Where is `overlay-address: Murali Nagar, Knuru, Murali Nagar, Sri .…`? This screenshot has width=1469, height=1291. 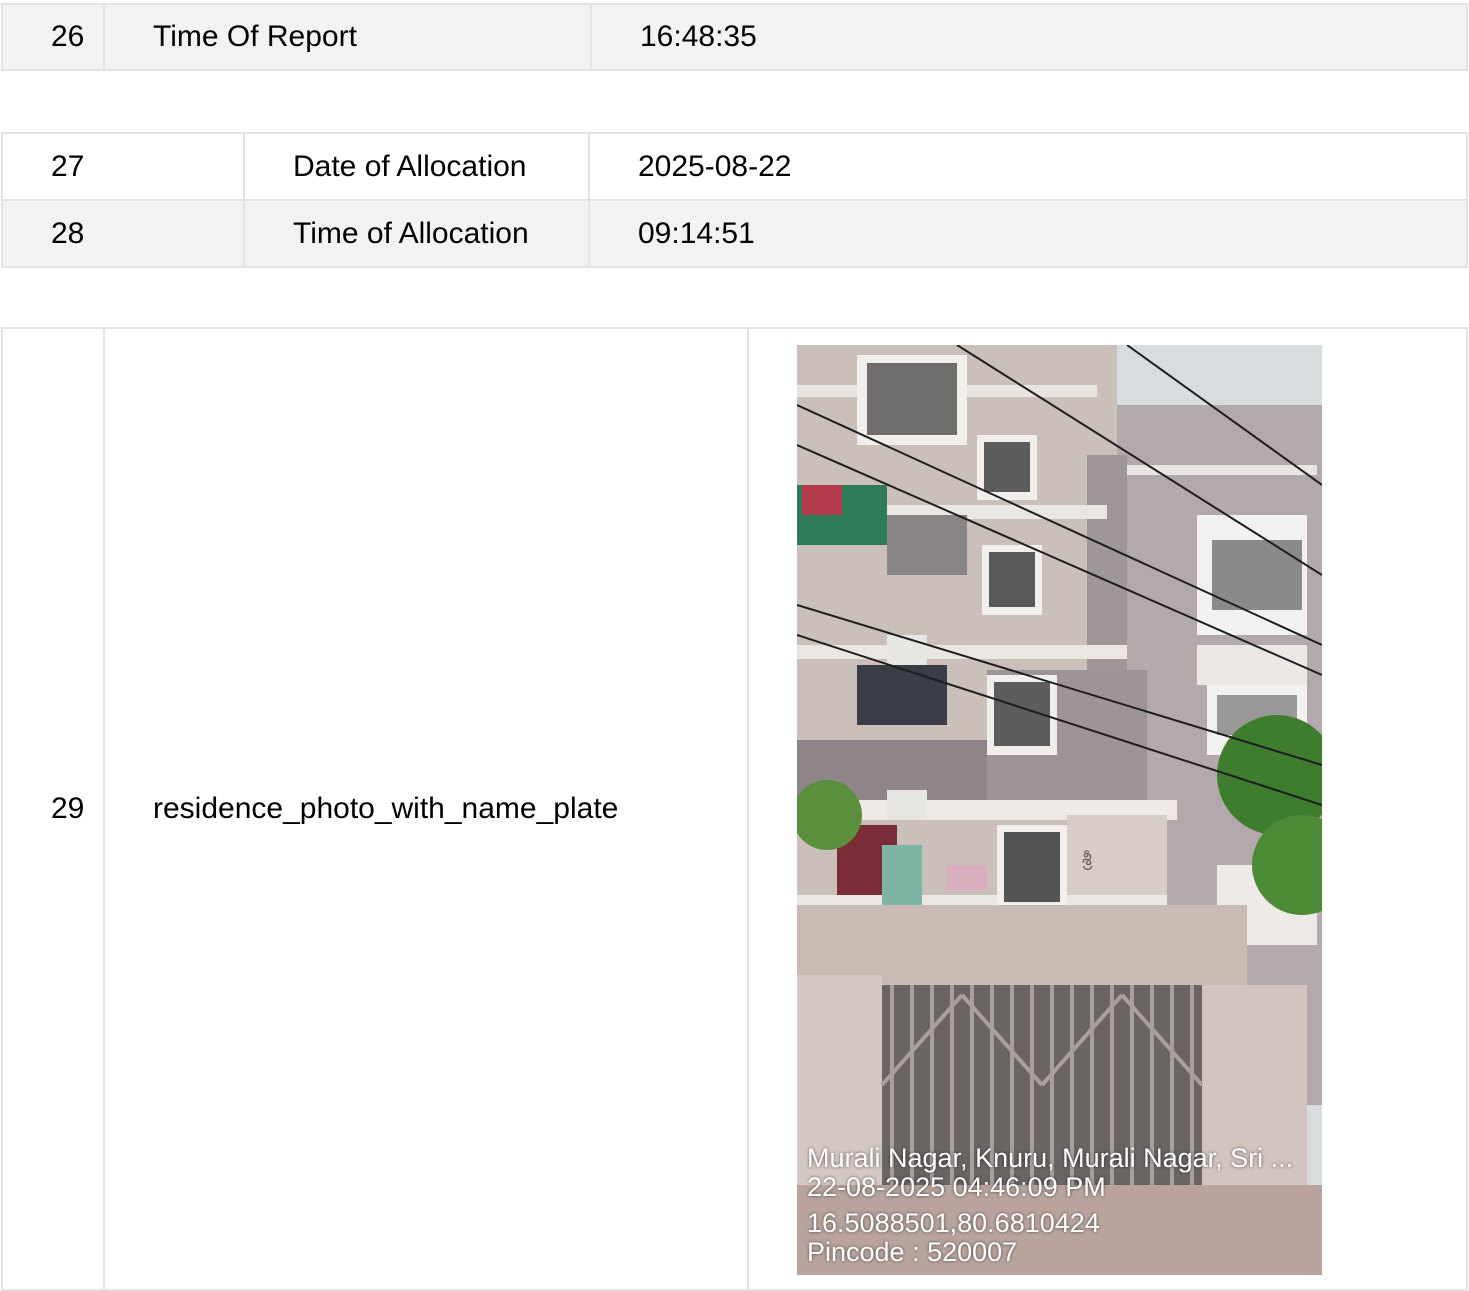 overlay-address: Murali Nagar, Knuru, Murali Nagar, Sri .… is located at coordinates (1050, 1158).